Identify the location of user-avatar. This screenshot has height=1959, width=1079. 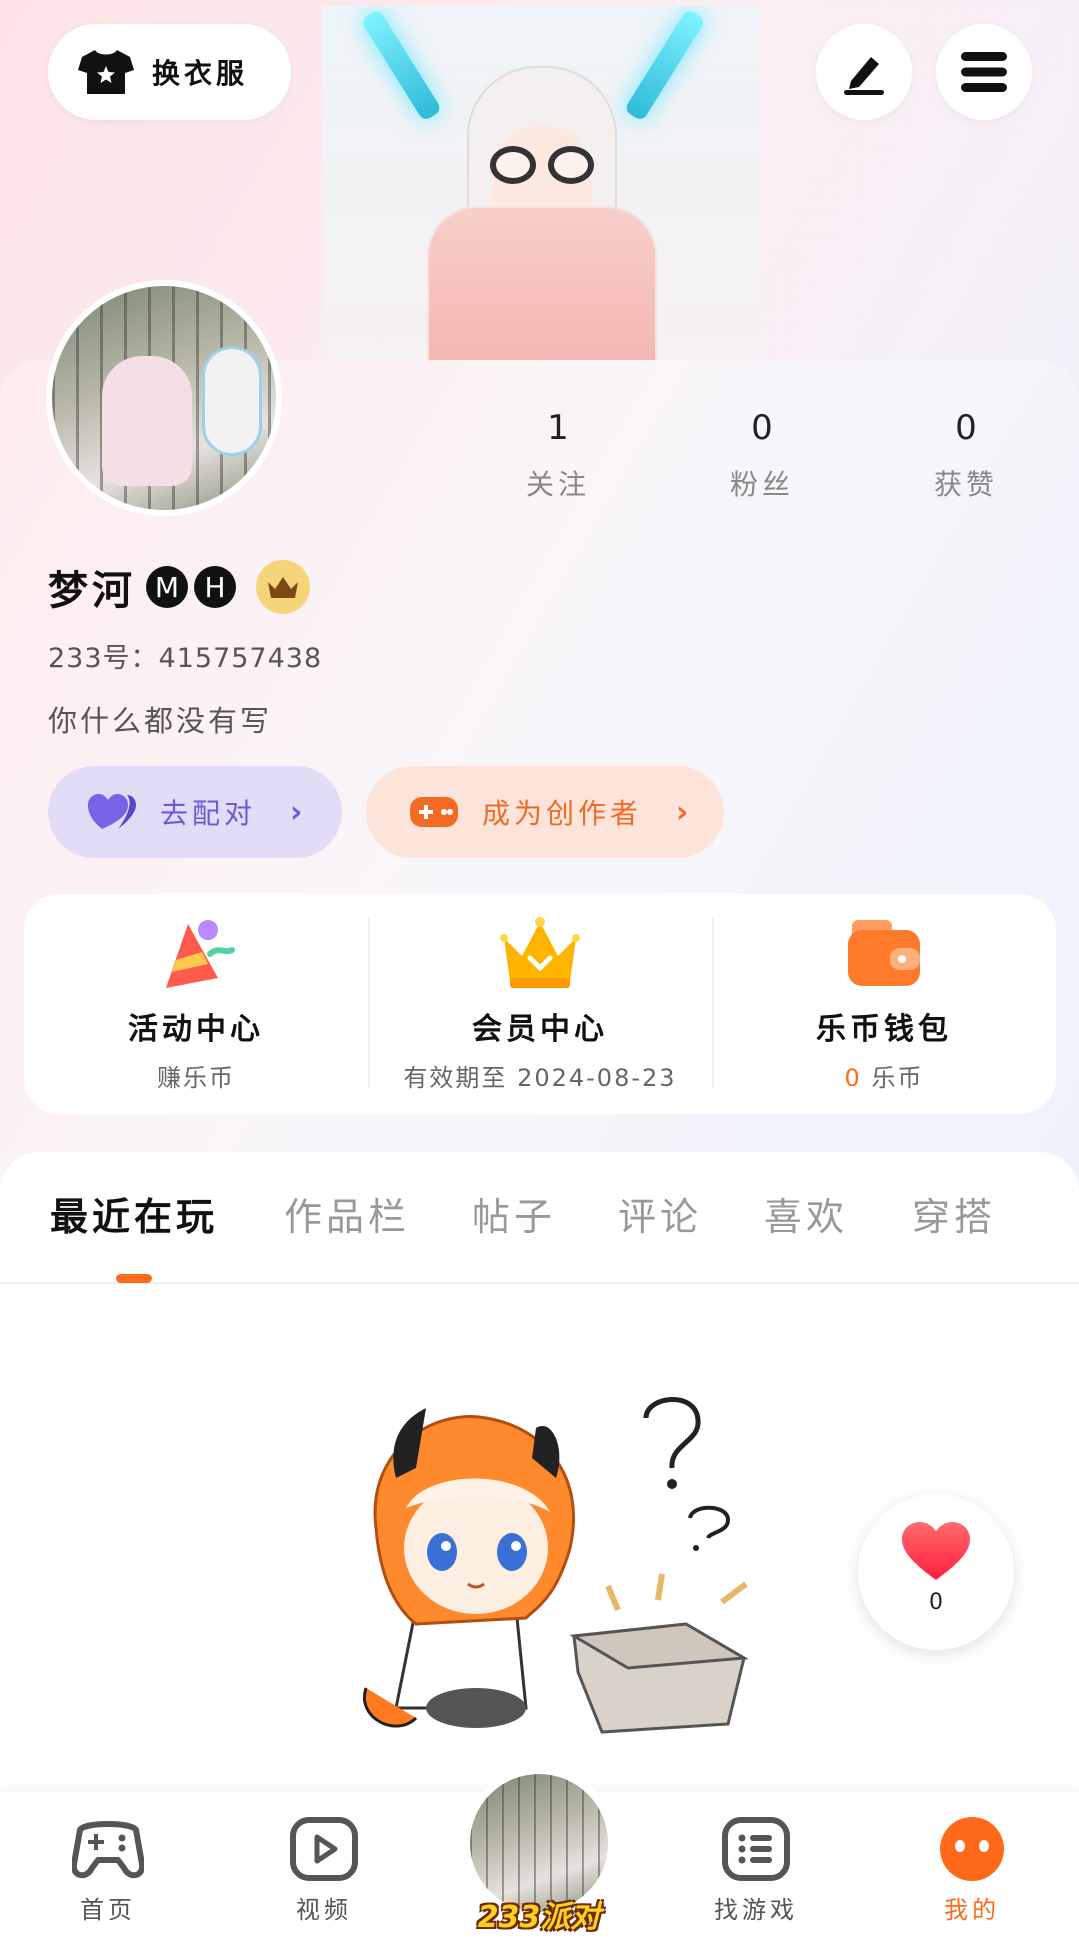
(164, 398).